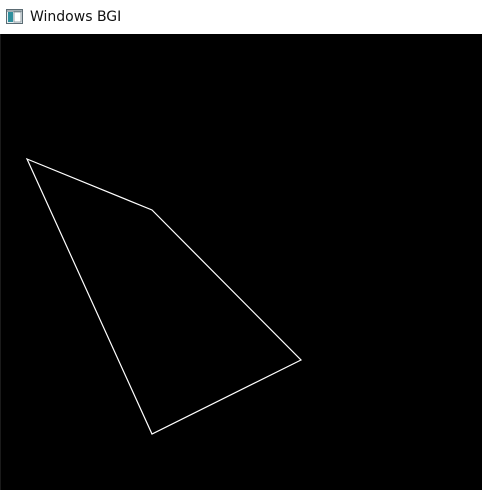 Image resolution: width=482 pixels, height=490 pixels. Describe the element at coordinates (76, 17) in the screenshot. I see `window-title: Windows BGI` at that location.